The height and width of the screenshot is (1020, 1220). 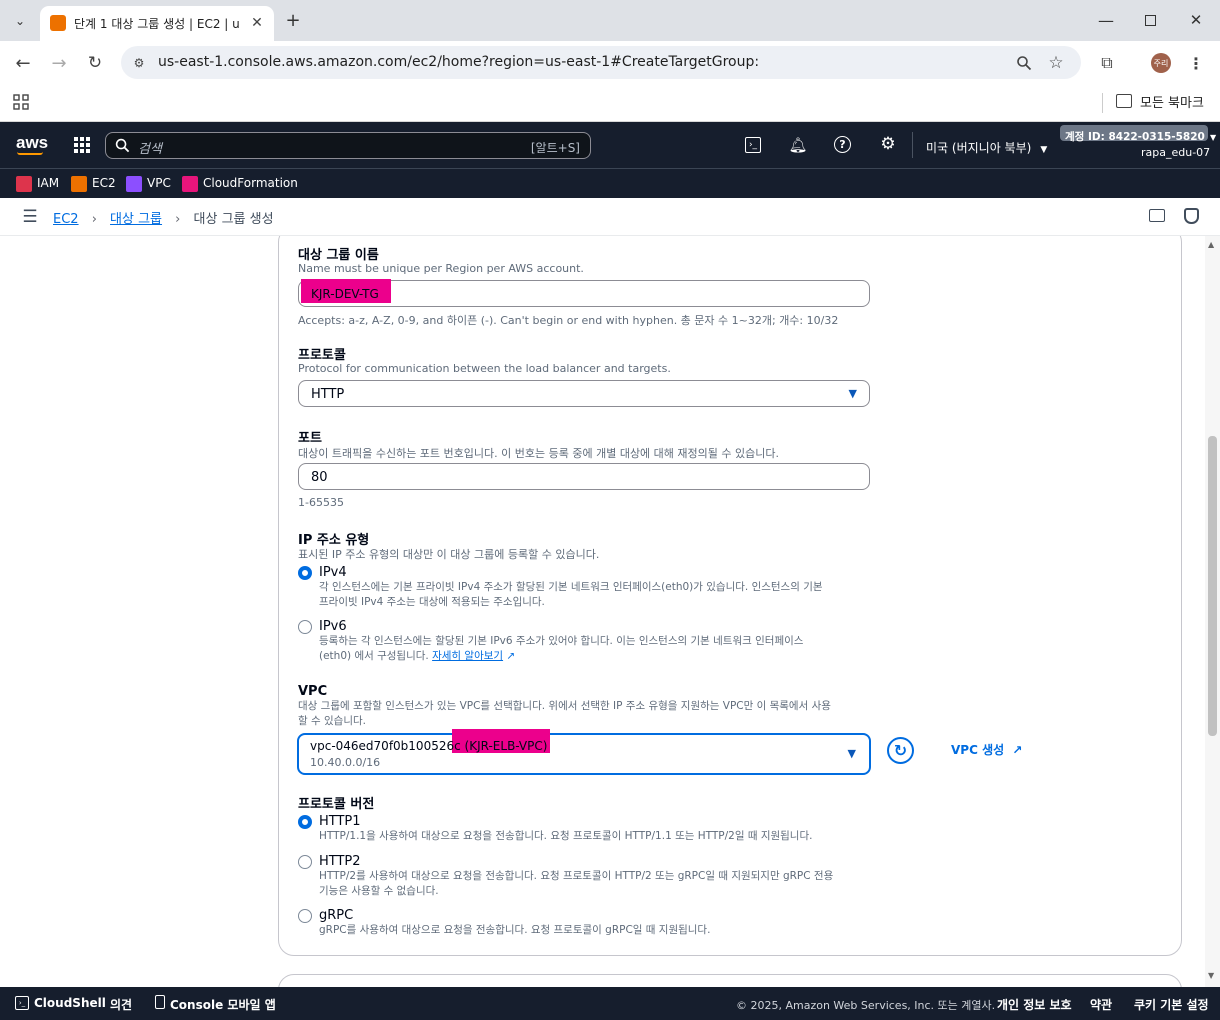 What do you see at coordinates (250, 183) in the screenshot?
I see `fav-cloudformation: CloudFormation` at bounding box center [250, 183].